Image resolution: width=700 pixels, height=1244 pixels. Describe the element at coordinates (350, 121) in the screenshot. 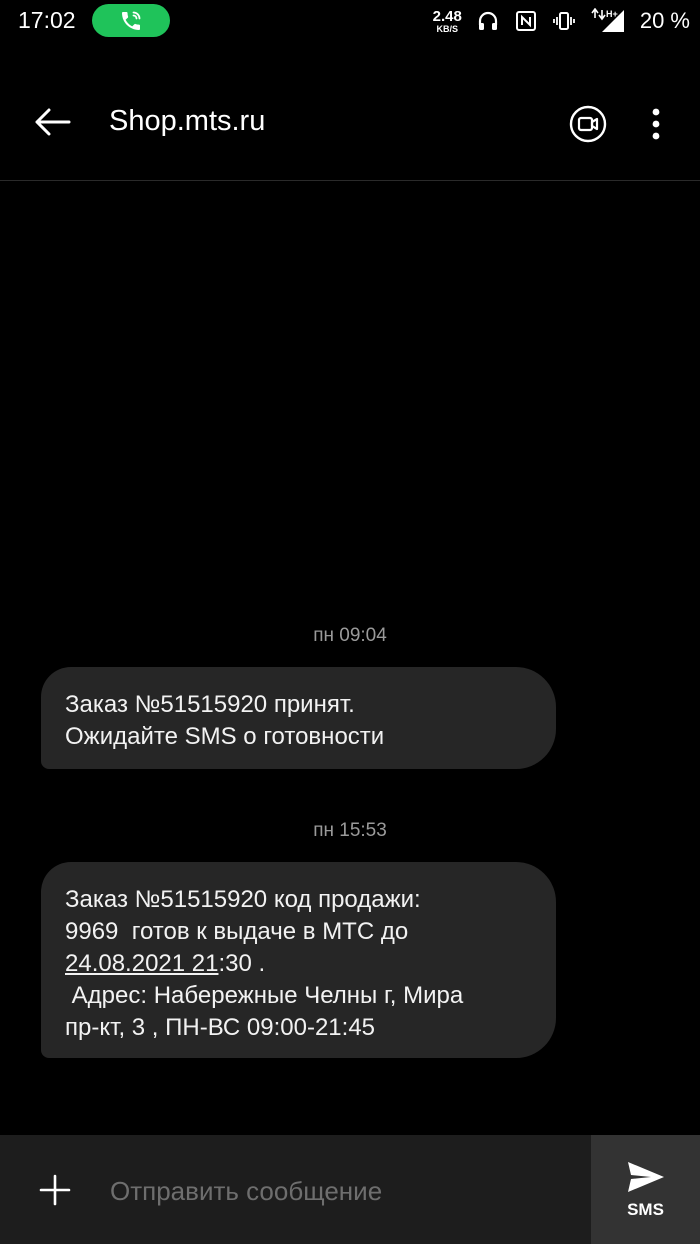

I see `conversation-header: Shop.mts.ru` at that location.